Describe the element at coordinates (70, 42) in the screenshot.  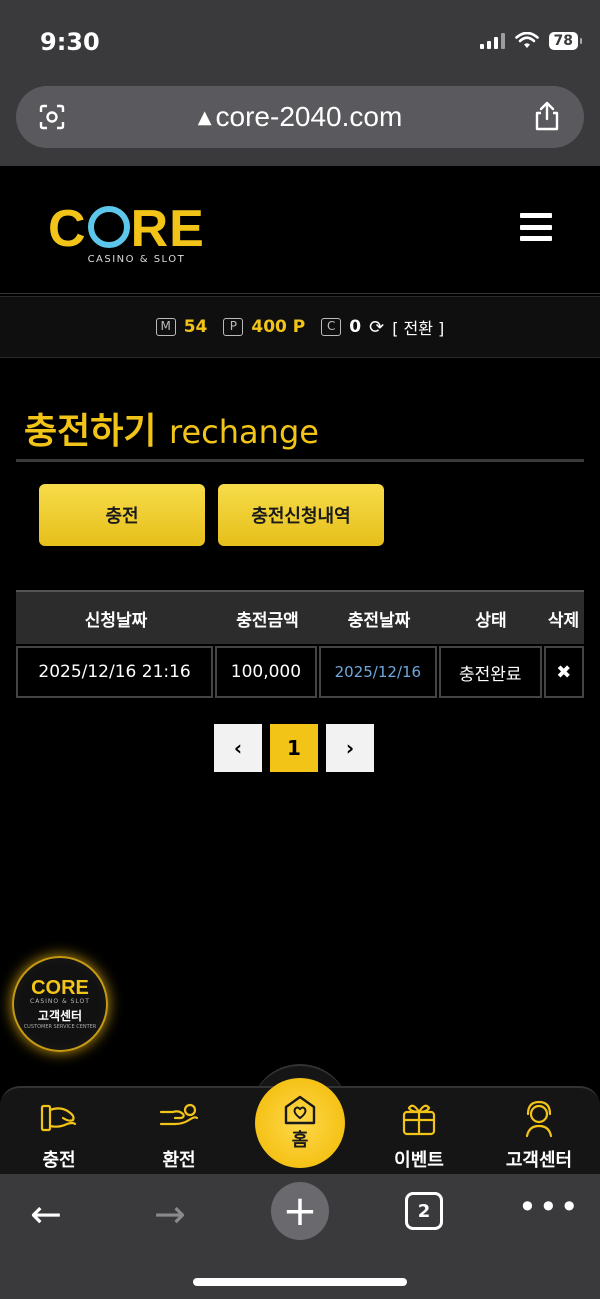
I see `status-time: 9:30` at that location.